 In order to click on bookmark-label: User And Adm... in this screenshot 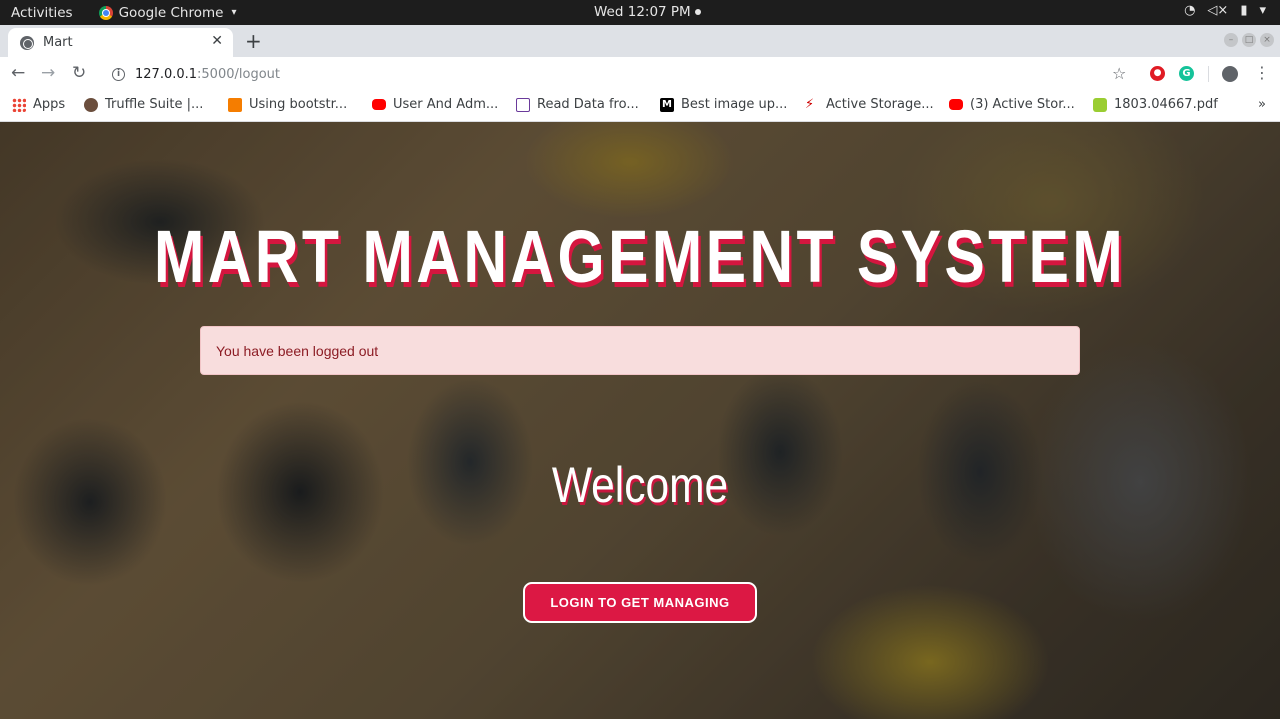, I will do `click(446, 104)`.